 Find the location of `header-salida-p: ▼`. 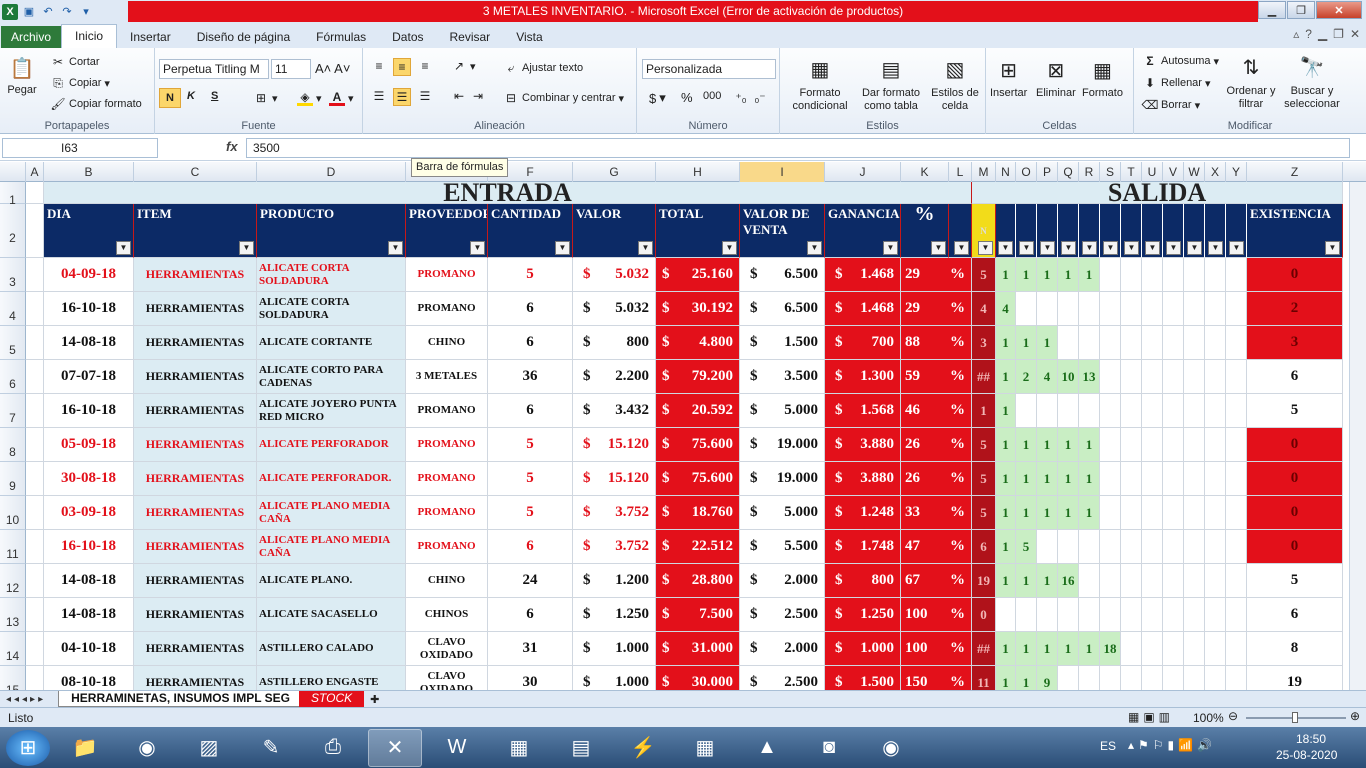

header-salida-p: ▼ is located at coordinates (1047, 231).